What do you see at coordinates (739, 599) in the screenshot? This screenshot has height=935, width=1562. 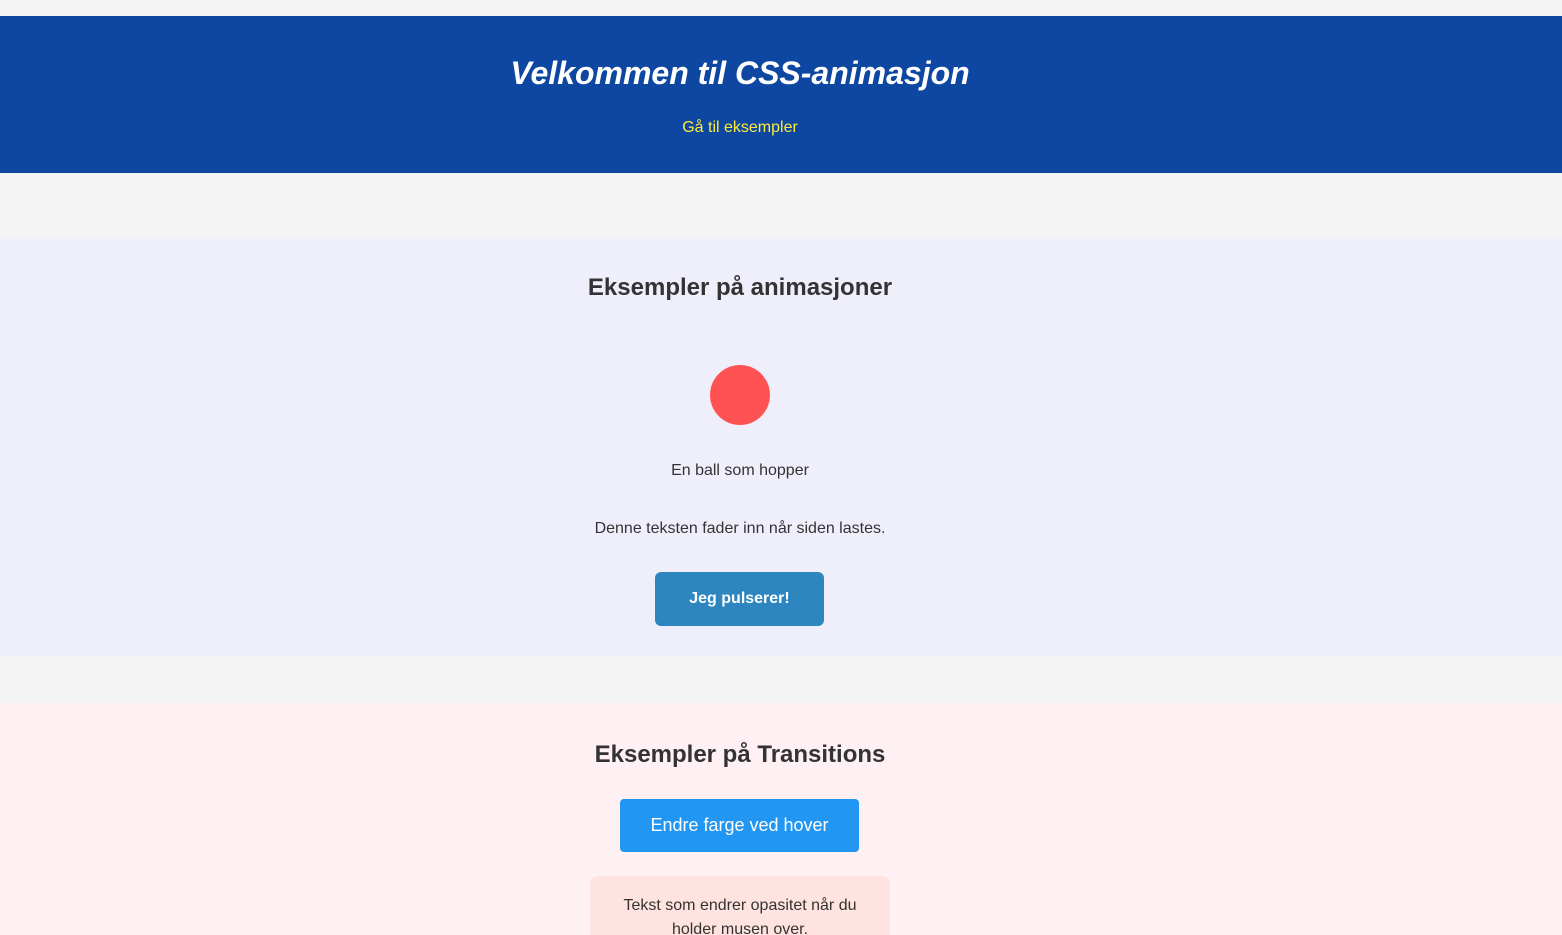 I see `pulse-button: Jeg pulserer!` at bounding box center [739, 599].